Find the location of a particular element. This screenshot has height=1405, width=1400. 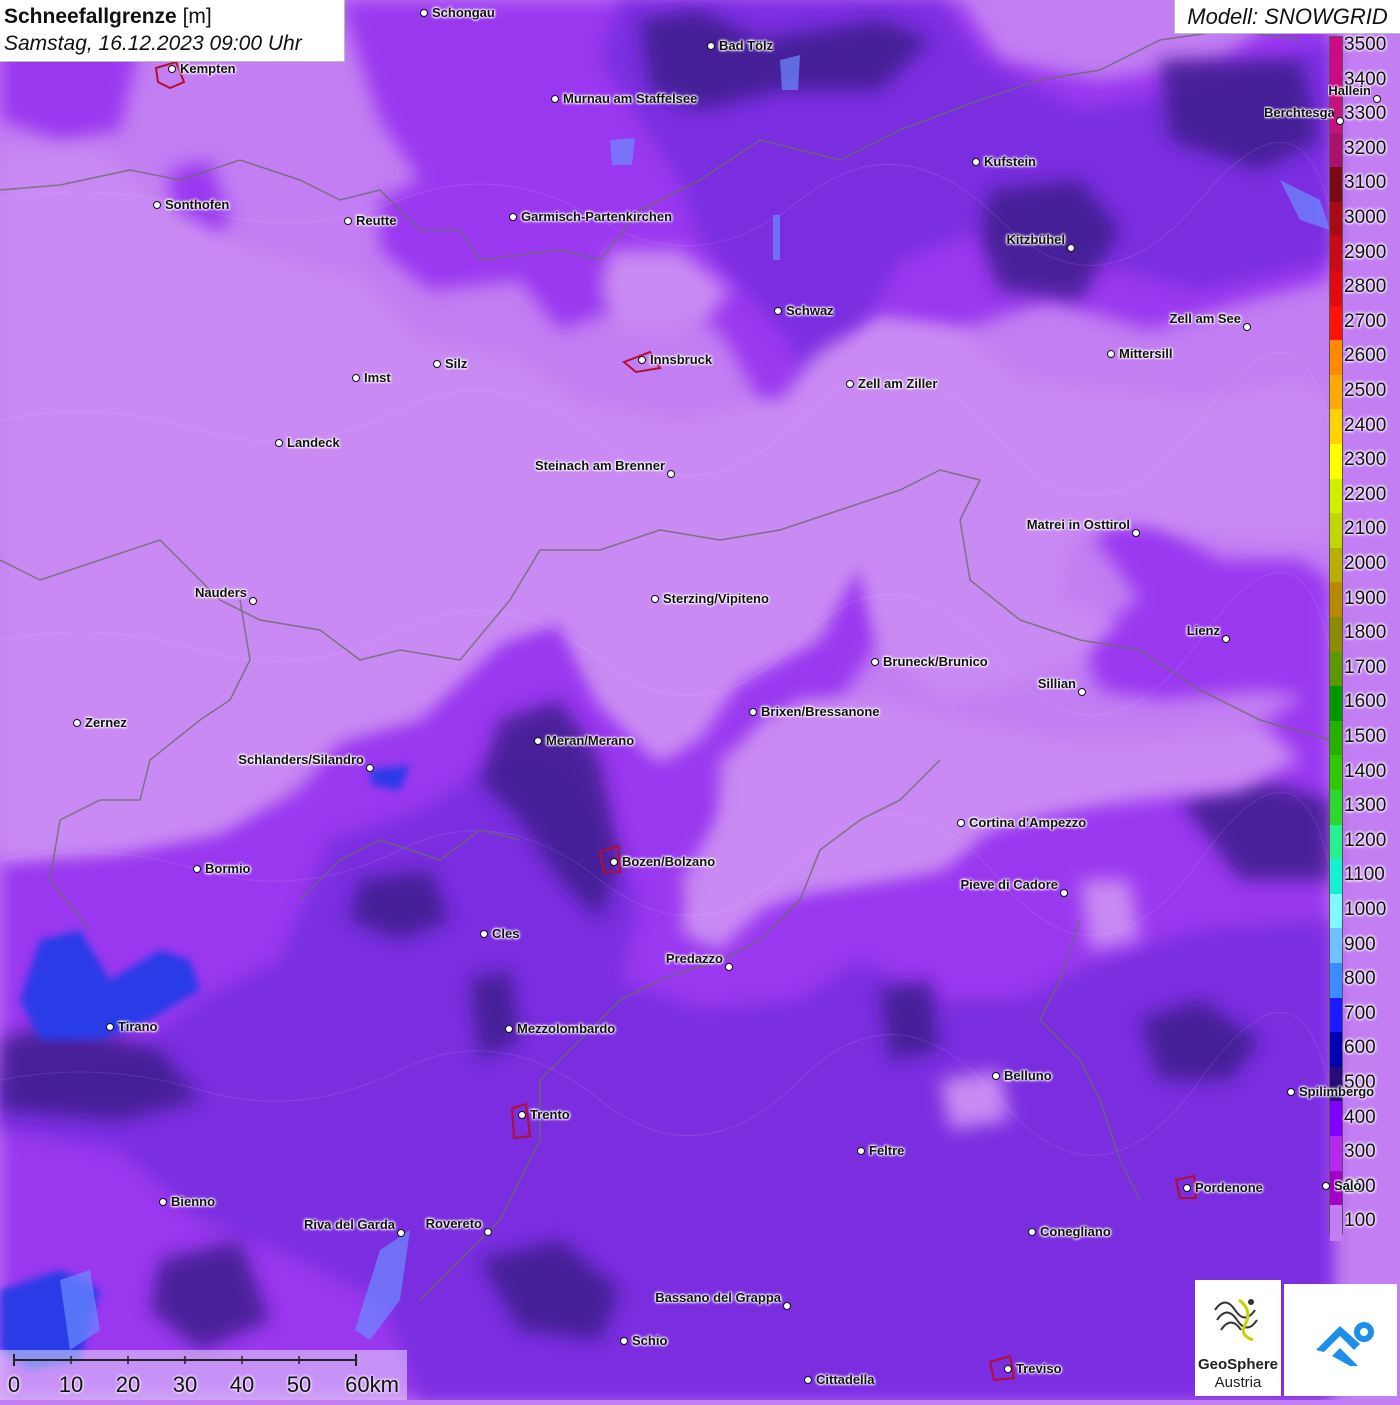

geosphere-logo: GeoSphere Austria is located at coordinates (1238, 1338).